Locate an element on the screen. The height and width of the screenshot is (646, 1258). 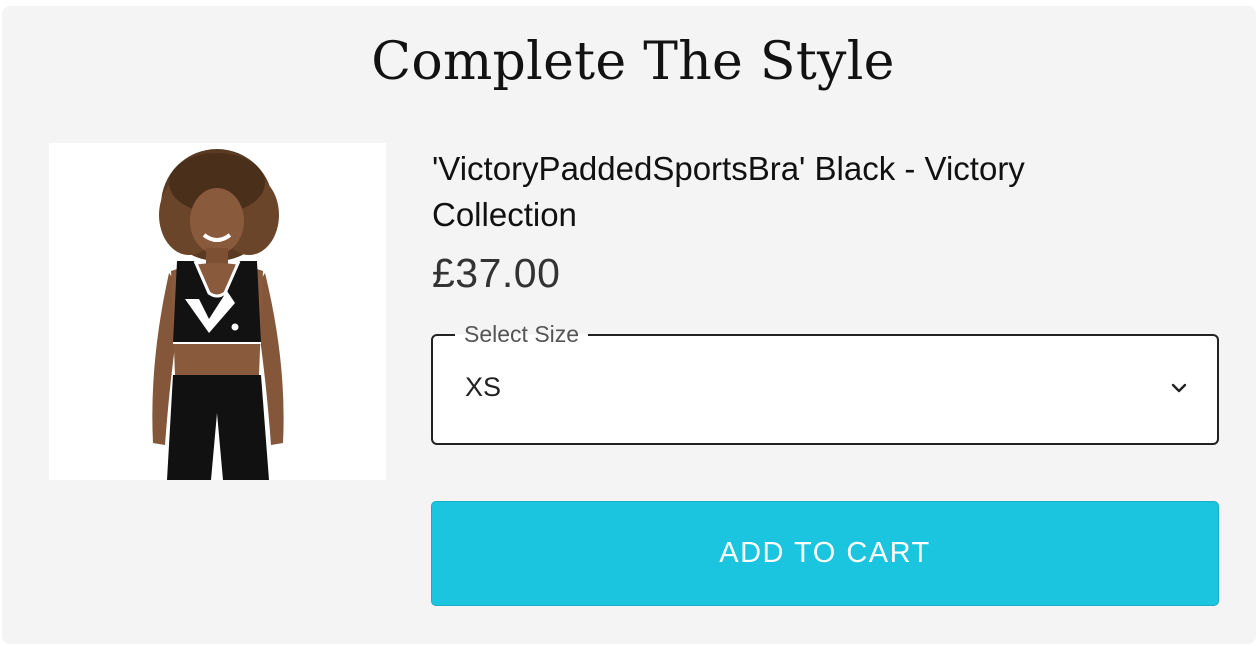
size-select: Select Size XS is located at coordinates (825, 382).